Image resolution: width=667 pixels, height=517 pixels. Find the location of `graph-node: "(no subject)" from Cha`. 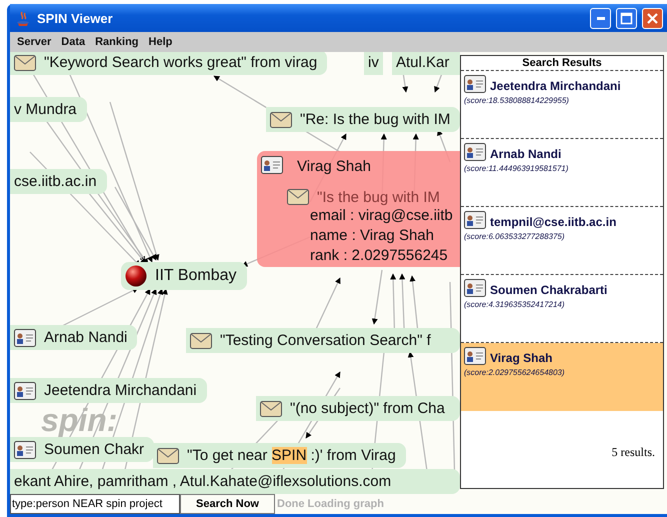

graph-node: "(no subject)" from Cha is located at coordinates (358, 408).